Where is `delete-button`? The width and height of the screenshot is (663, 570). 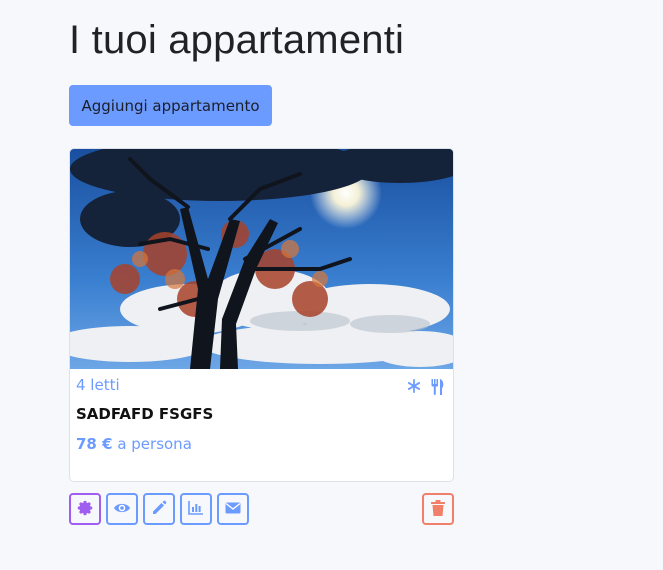
delete-button is located at coordinates (438, 509).